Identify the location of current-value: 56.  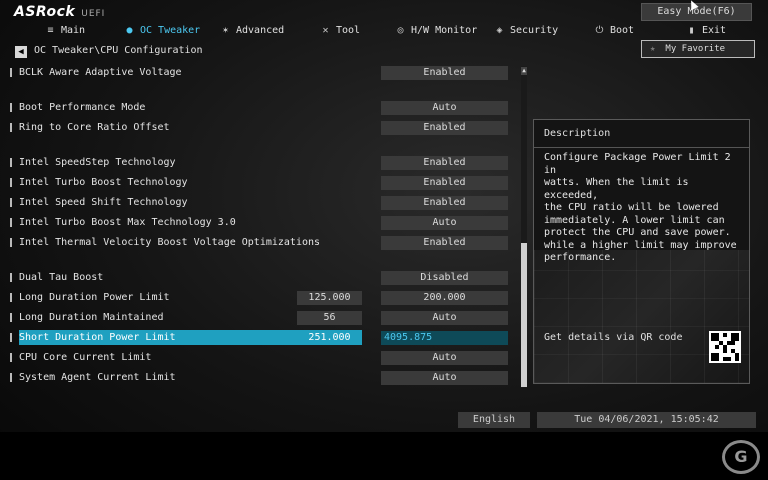
(329, 318).